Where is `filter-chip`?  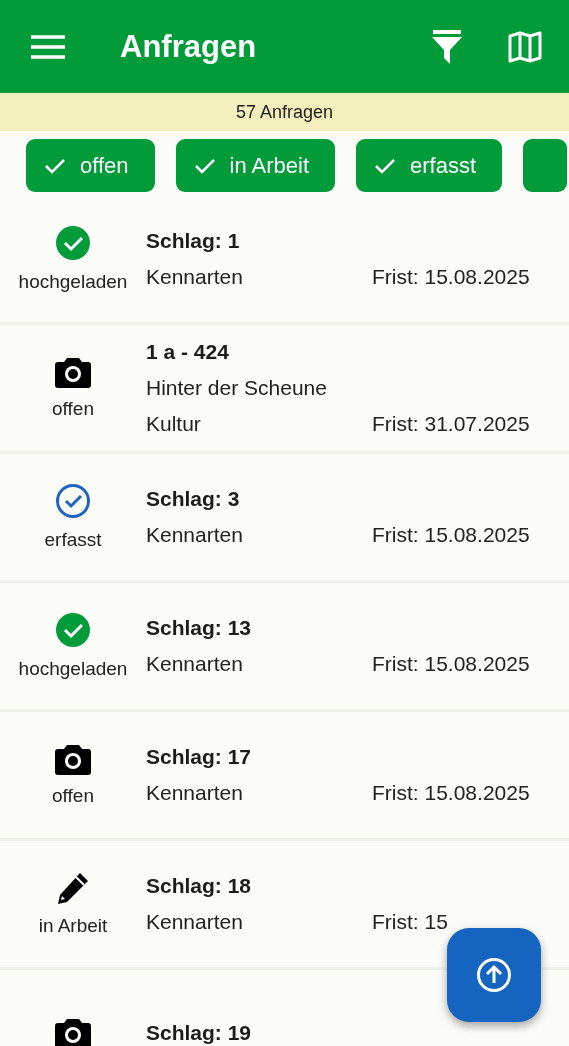
filter-chip is located at coordinates (545, 165).